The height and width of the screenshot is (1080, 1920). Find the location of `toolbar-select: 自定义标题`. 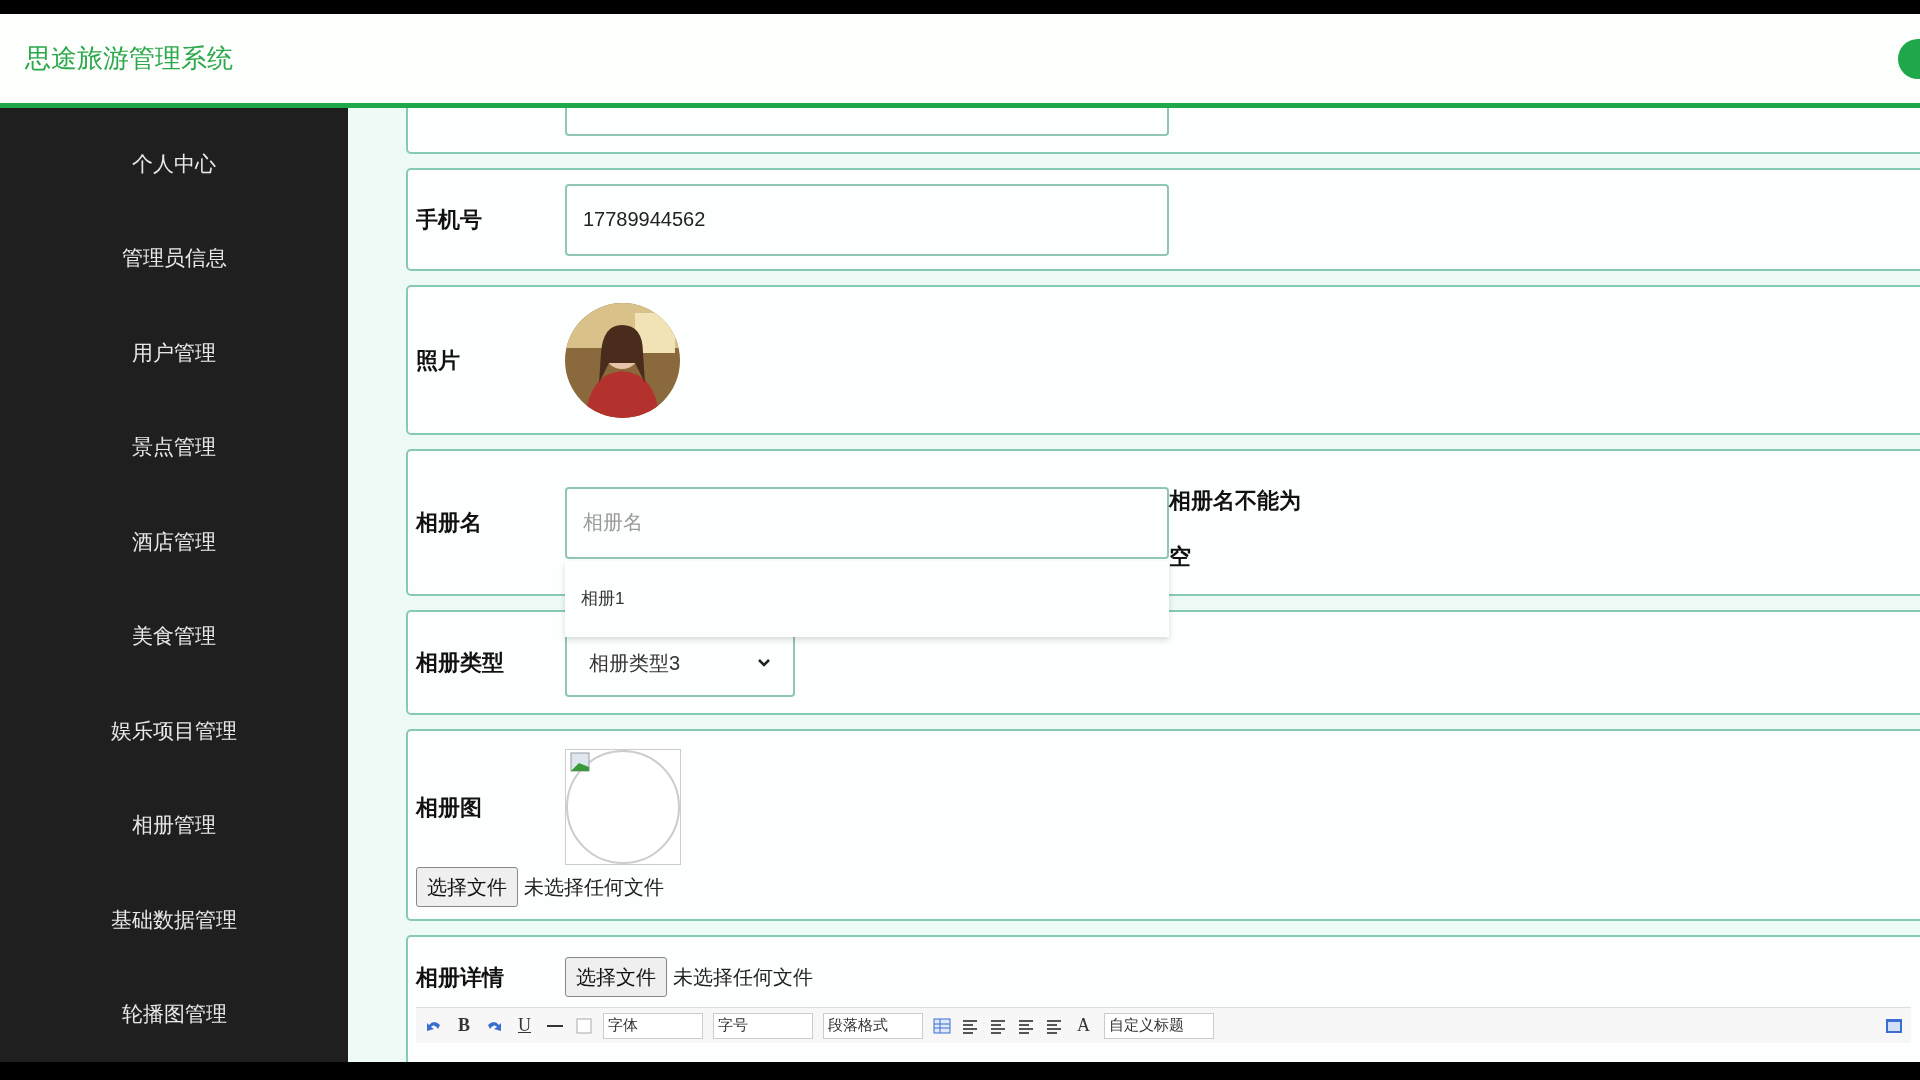

toolbar-select: 自定义标题 is located at coordinates (1159, 1025).